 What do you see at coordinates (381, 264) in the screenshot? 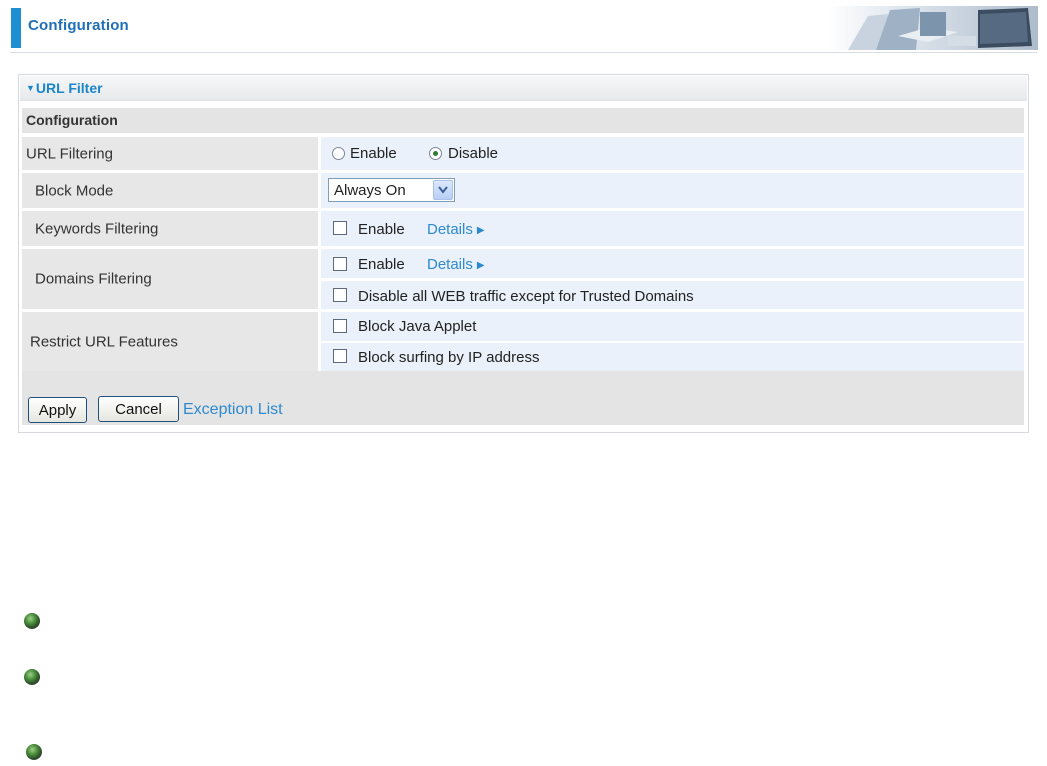
I see `domains-enable-label: Enable` at bounding box center [381, 264].